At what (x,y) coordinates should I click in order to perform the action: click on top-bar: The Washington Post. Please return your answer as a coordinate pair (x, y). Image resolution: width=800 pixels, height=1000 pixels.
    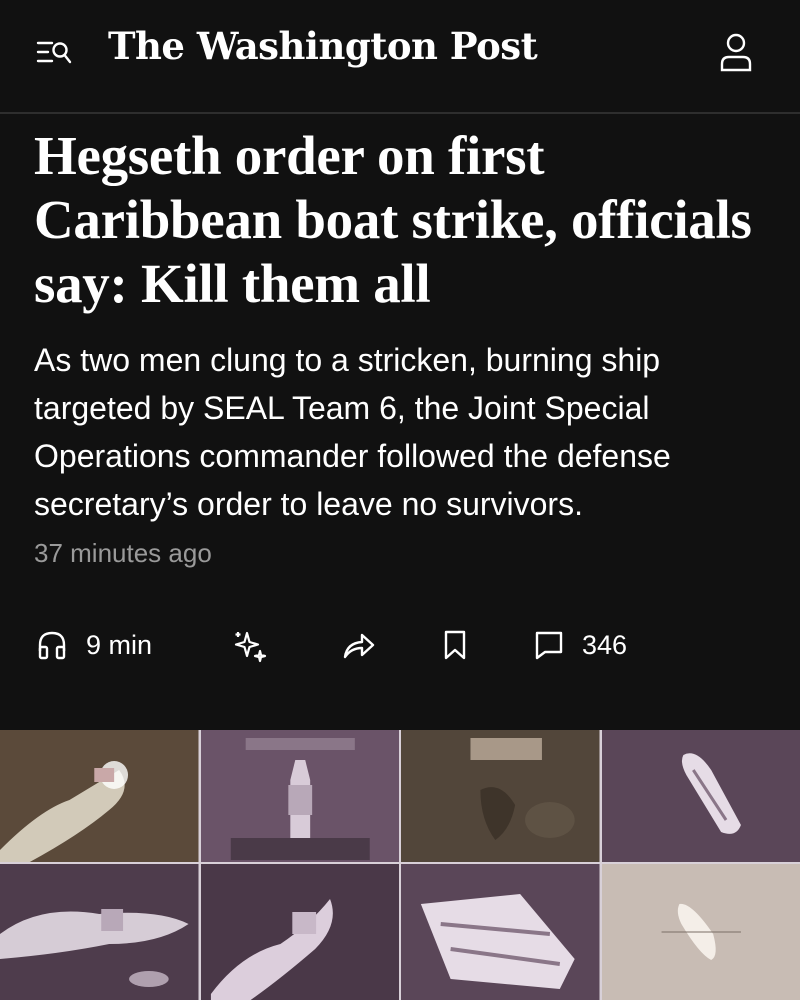
    Looking at the image, I should click on (400, 56).